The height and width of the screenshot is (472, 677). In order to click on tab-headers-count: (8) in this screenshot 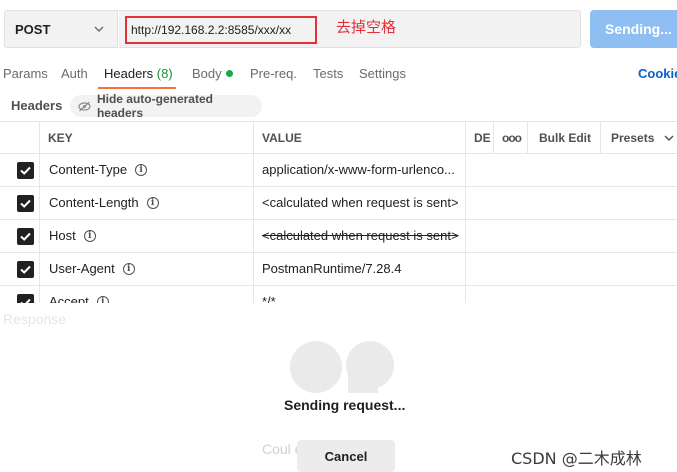, I will do `click(164, 73)`.